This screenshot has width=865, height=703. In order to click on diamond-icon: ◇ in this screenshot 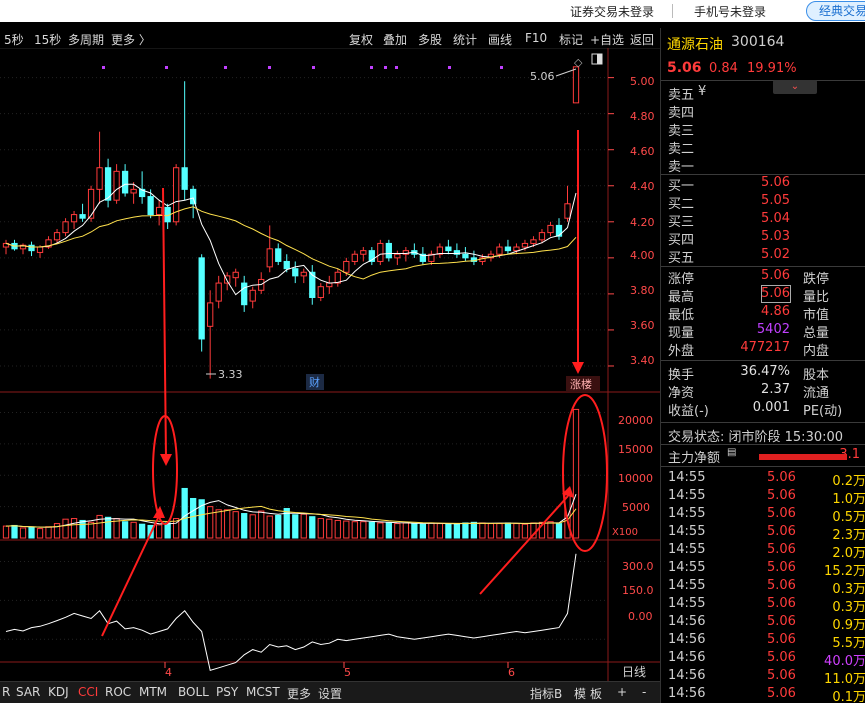, I will do `click(578, 62)`.